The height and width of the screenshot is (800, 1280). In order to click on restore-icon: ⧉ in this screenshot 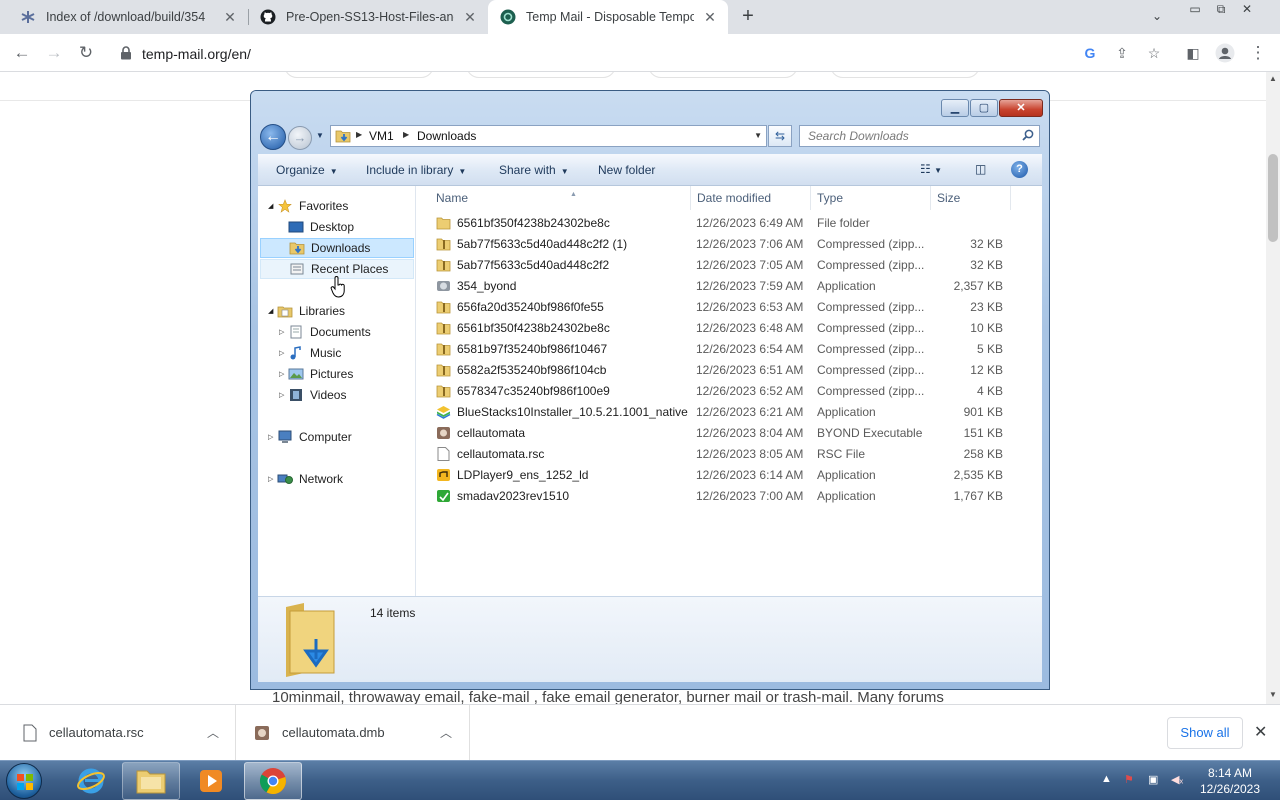, I will do `click(1221, 9)`.